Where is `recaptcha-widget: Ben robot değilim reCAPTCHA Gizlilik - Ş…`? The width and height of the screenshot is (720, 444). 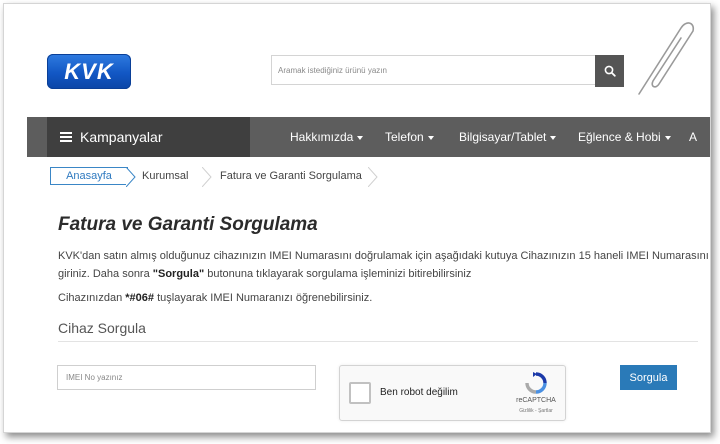 recaptcha-widget: Ben robot değilim reCAPTCHA Gizlilik - Ş… is located at coordinates (452, 393).